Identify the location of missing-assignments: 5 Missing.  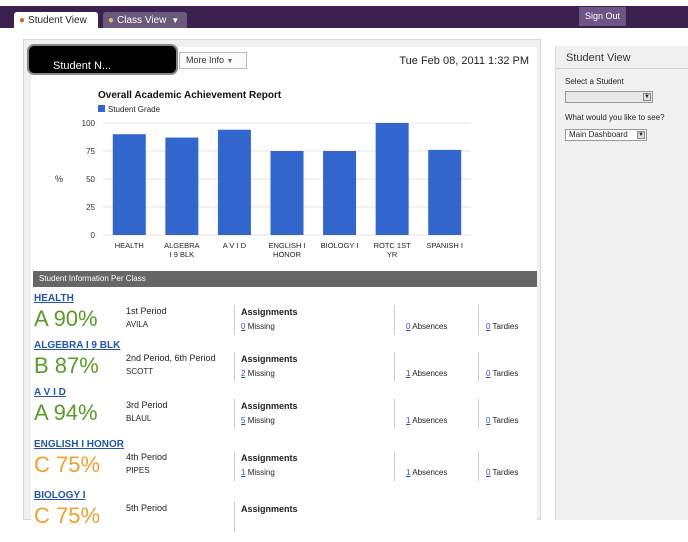
(258, 420).